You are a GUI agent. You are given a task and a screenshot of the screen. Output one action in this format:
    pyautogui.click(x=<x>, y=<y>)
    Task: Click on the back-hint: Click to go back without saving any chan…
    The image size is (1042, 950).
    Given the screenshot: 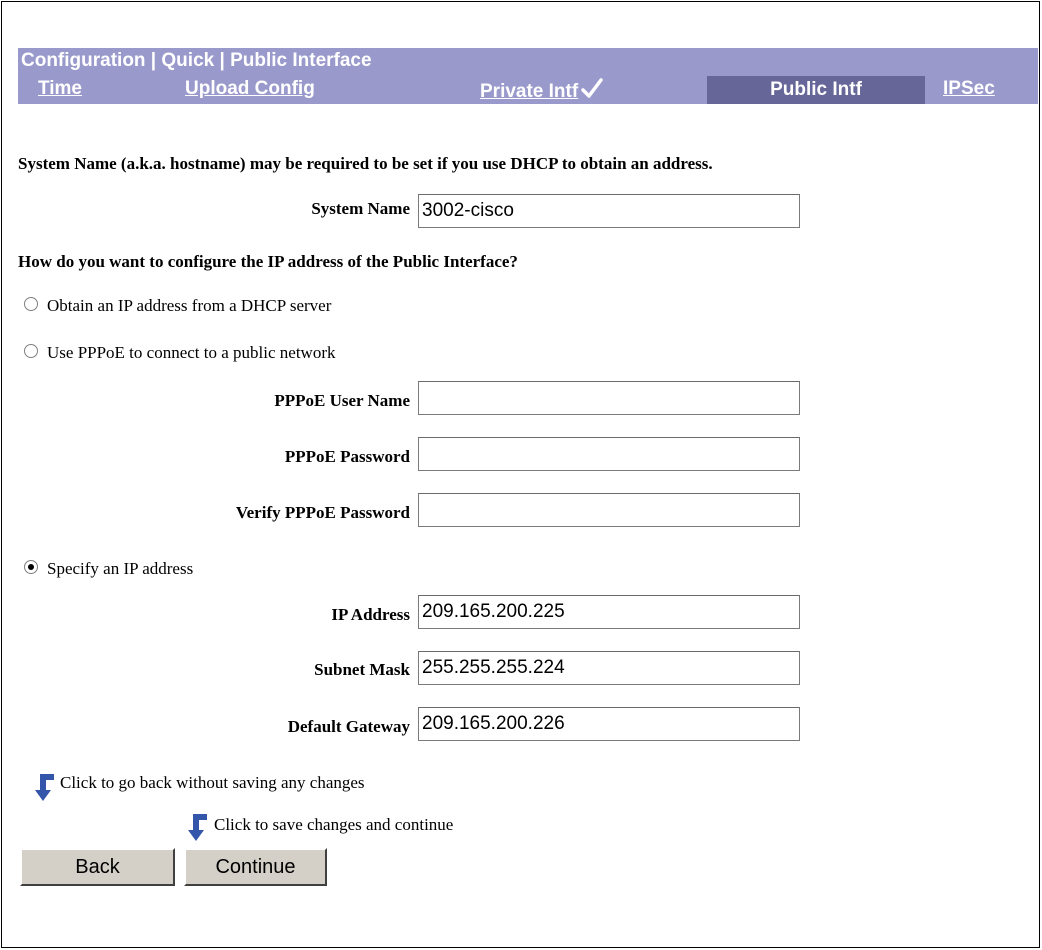 What is the action you would take?
    pyautogui.click(x=212, y=782)
    